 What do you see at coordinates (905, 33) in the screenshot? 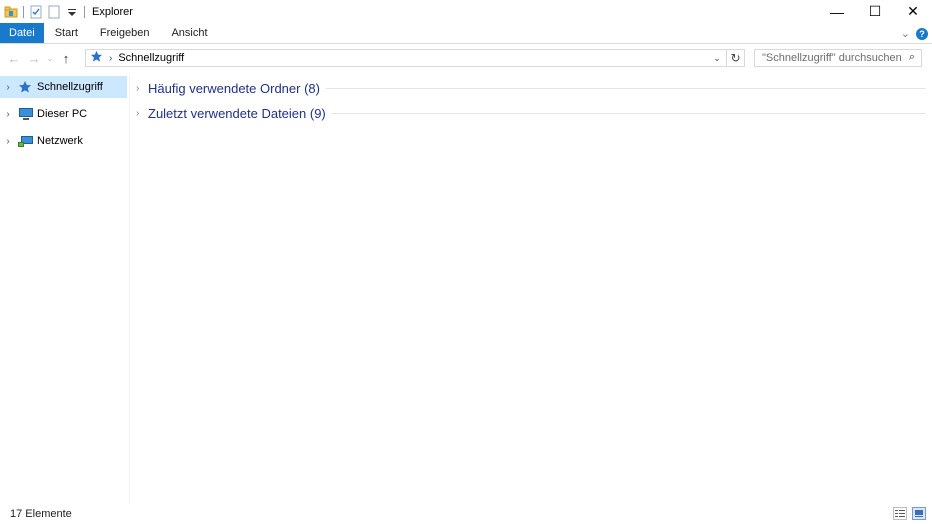
I see `expand-ribbon-icon: ⌄` at bounding box center [905, 33].